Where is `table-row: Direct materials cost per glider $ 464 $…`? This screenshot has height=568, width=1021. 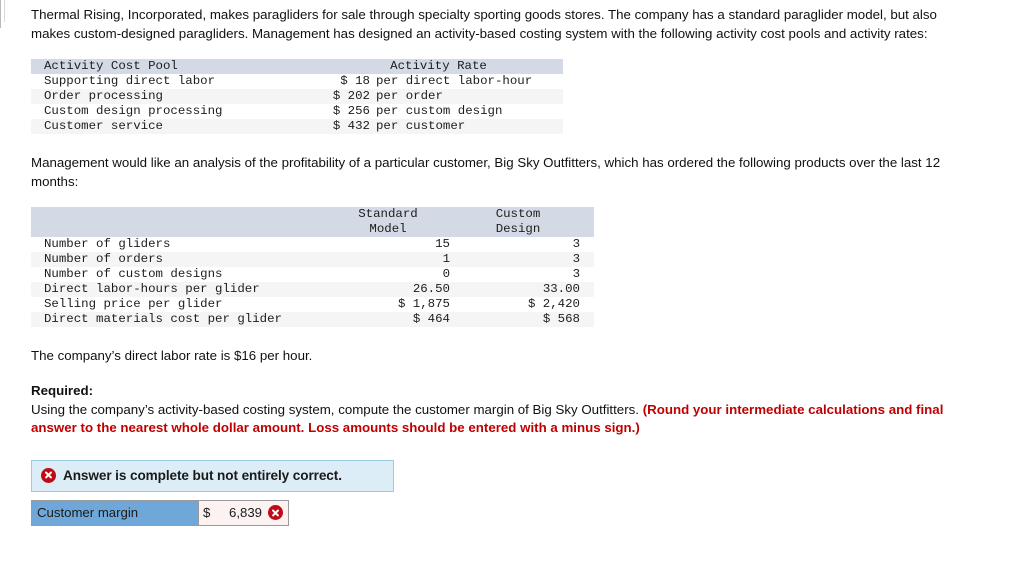
table-row: Direct materials cost per glider $ 464 $… is located at coordinates (312, 320).